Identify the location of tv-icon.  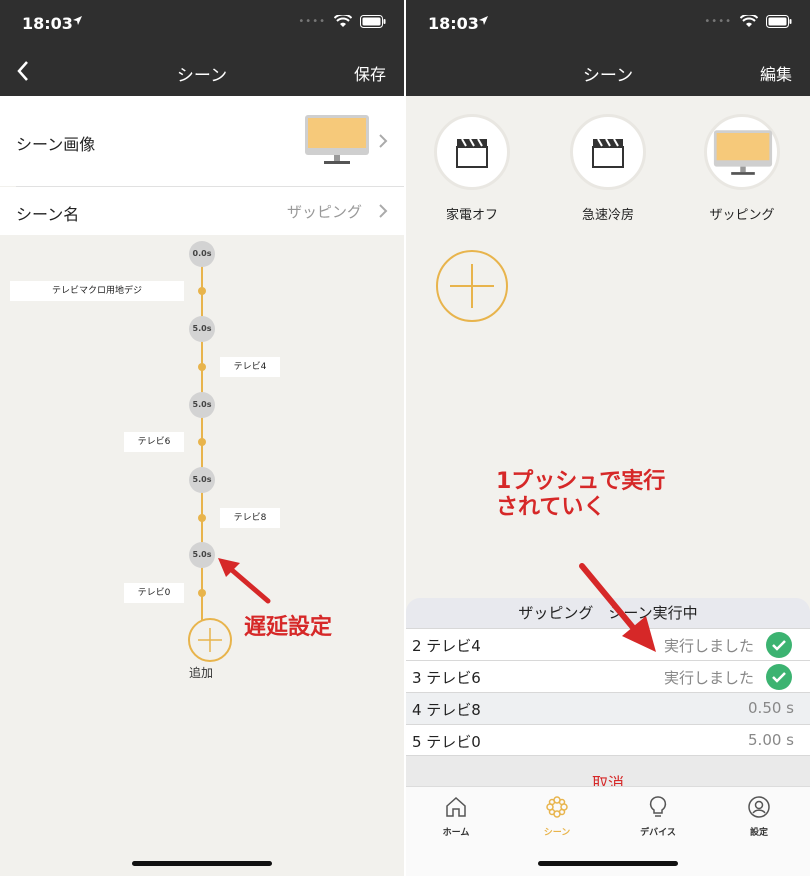
(743, 152).